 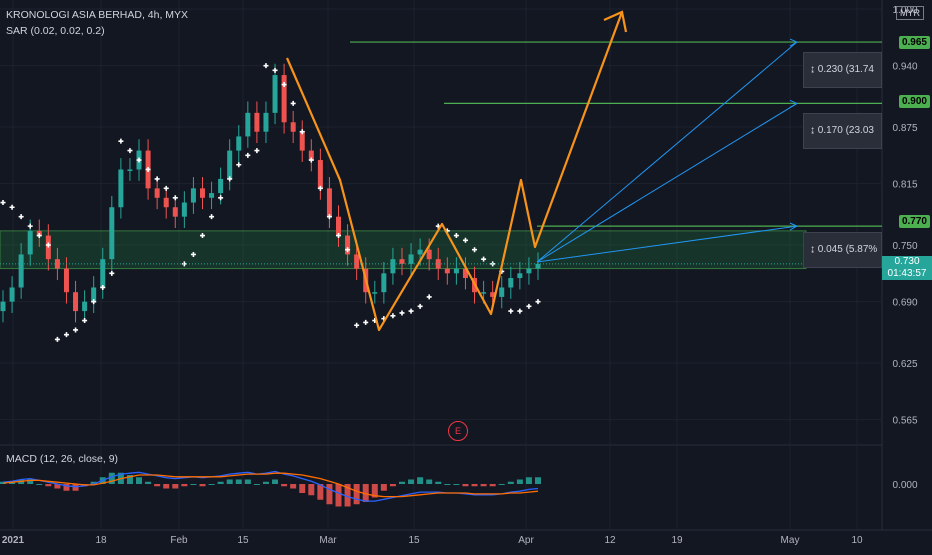 I want to click on risk-reward-box-2: ↨ 0.170 (23.03, so click(x=842, y=131).